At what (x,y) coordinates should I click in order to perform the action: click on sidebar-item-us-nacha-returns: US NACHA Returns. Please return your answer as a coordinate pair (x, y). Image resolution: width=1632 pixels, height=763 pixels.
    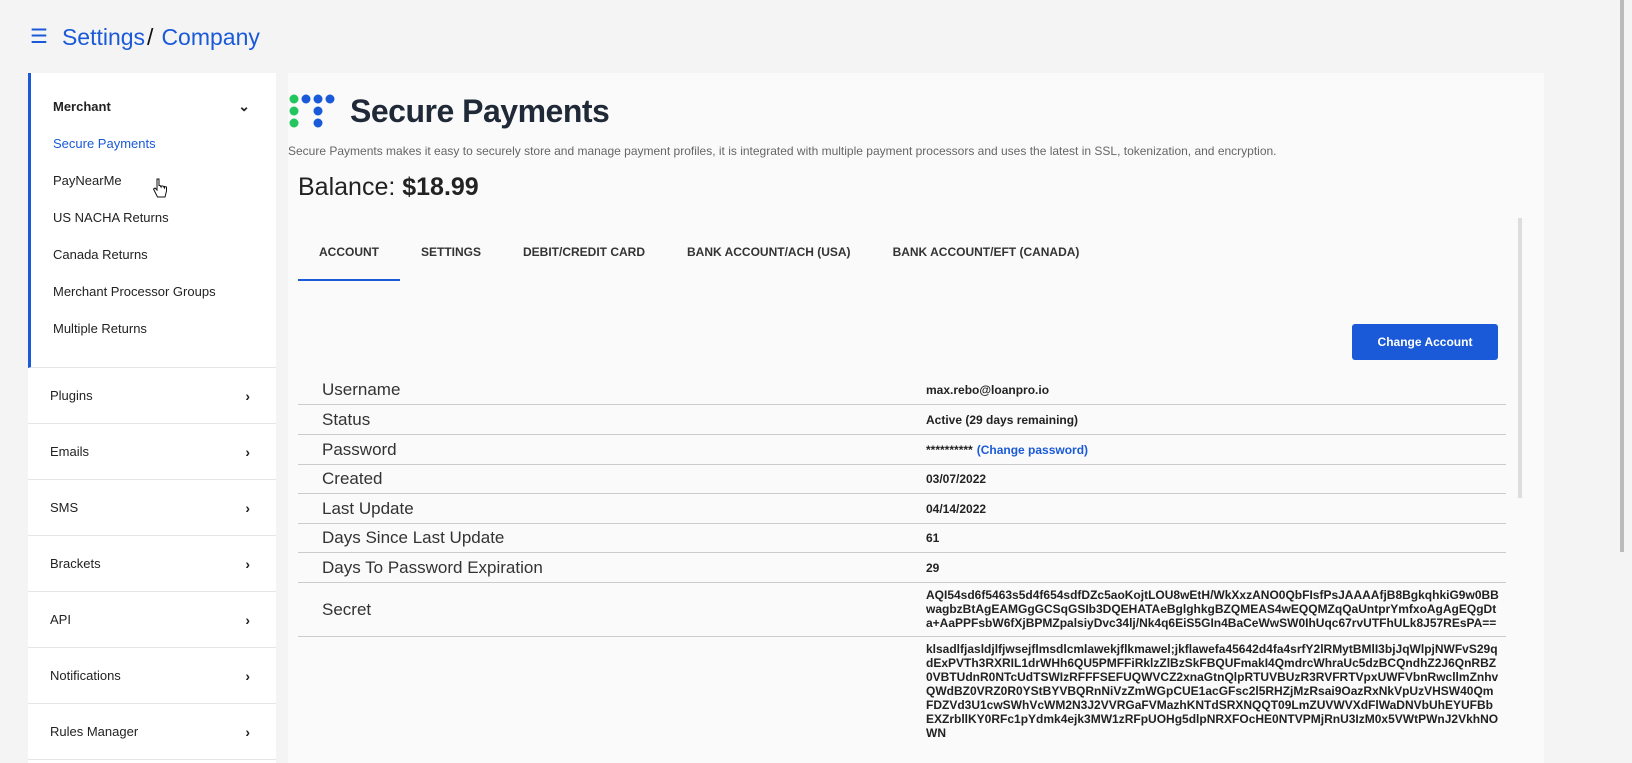
    Looking at the image, I should click on (153, 217).